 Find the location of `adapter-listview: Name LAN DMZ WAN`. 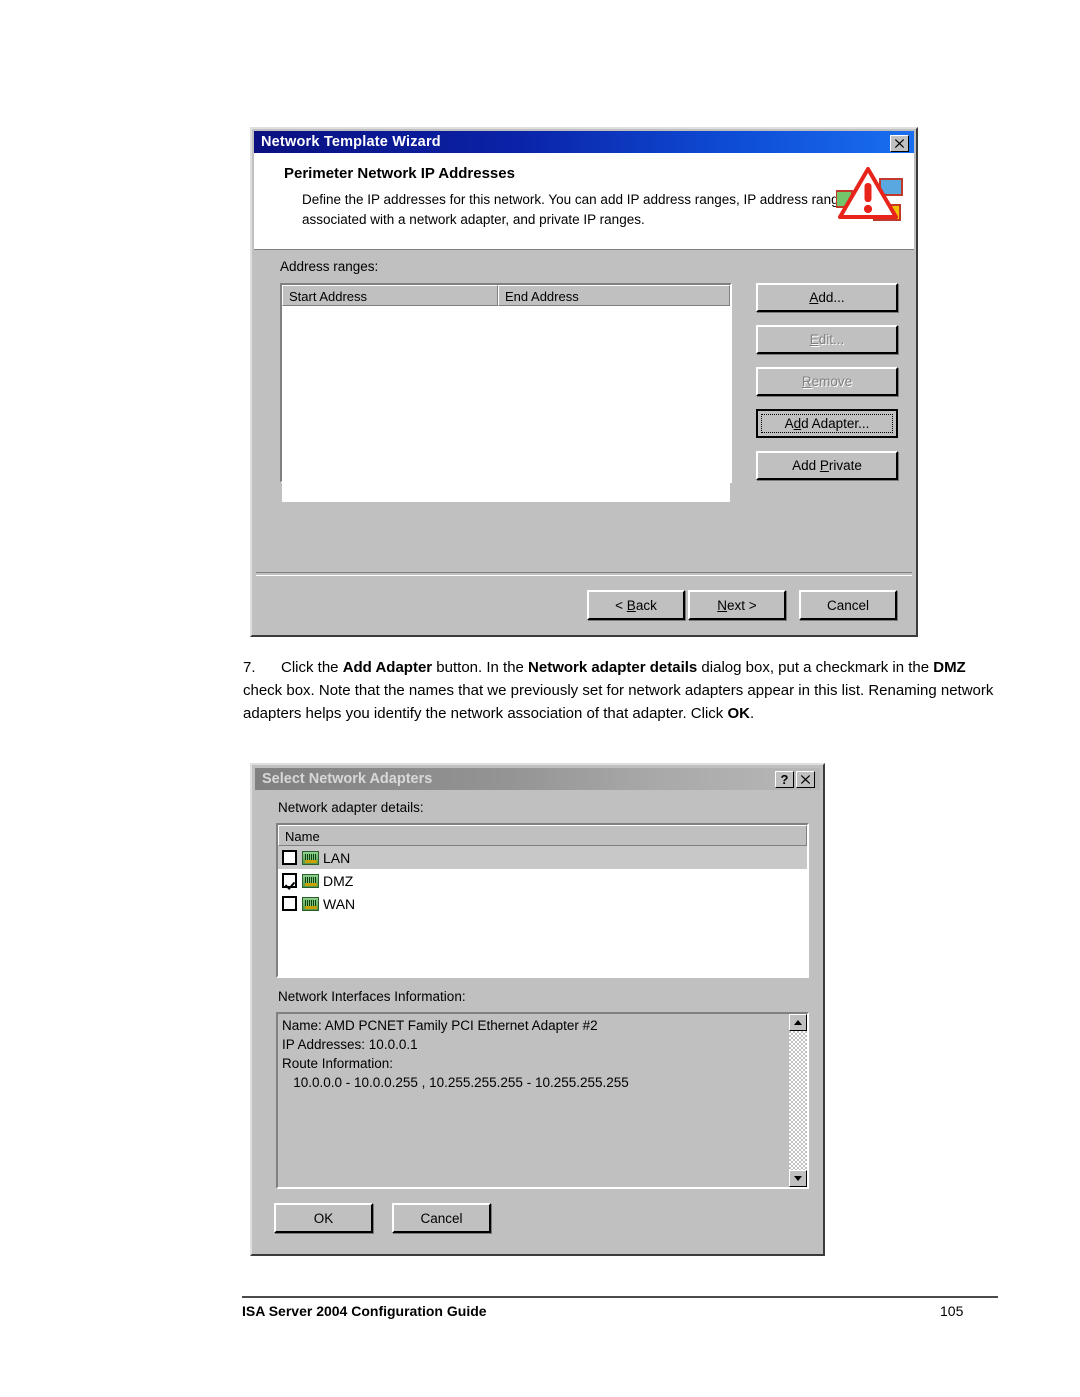

adapter-listview: Name LAN DMZ WAN is located at coordinates (542, 900).